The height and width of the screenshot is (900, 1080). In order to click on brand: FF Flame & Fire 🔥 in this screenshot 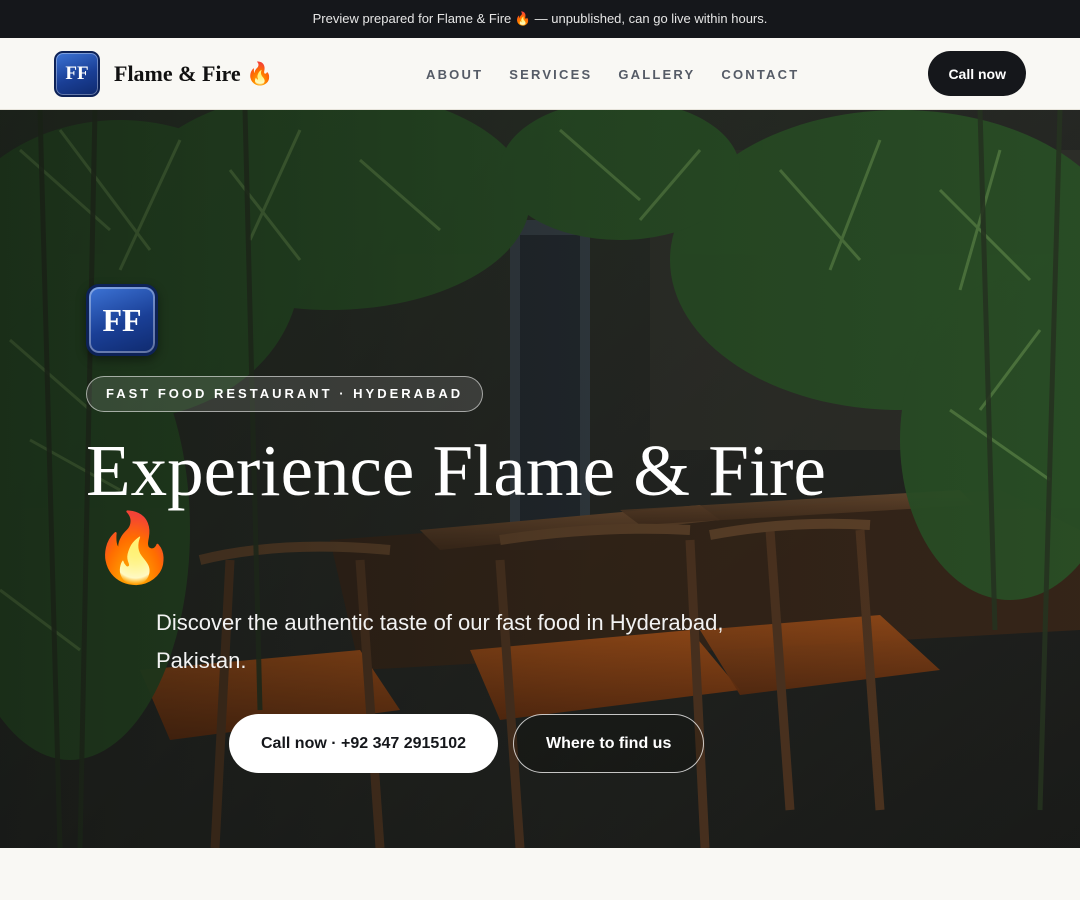, I will do `click(164, 73)`.